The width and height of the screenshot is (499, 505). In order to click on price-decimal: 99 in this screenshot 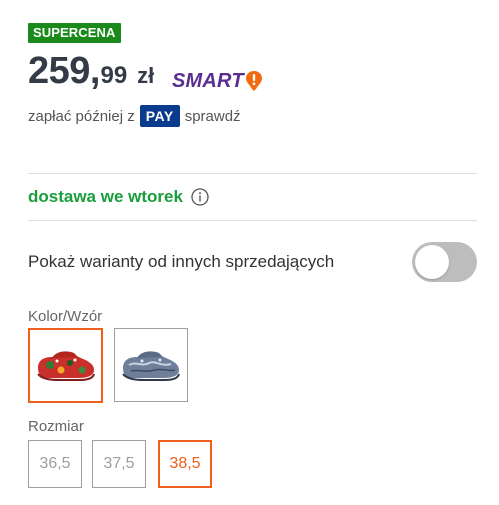, I will do `click(114, 75)`.